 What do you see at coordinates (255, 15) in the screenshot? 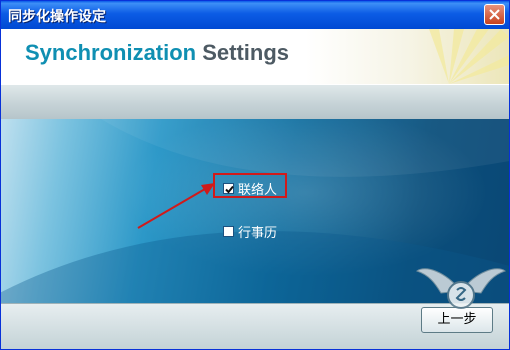
I see `title-bar: 同步化操作设定` at bounding box center [255, 15].